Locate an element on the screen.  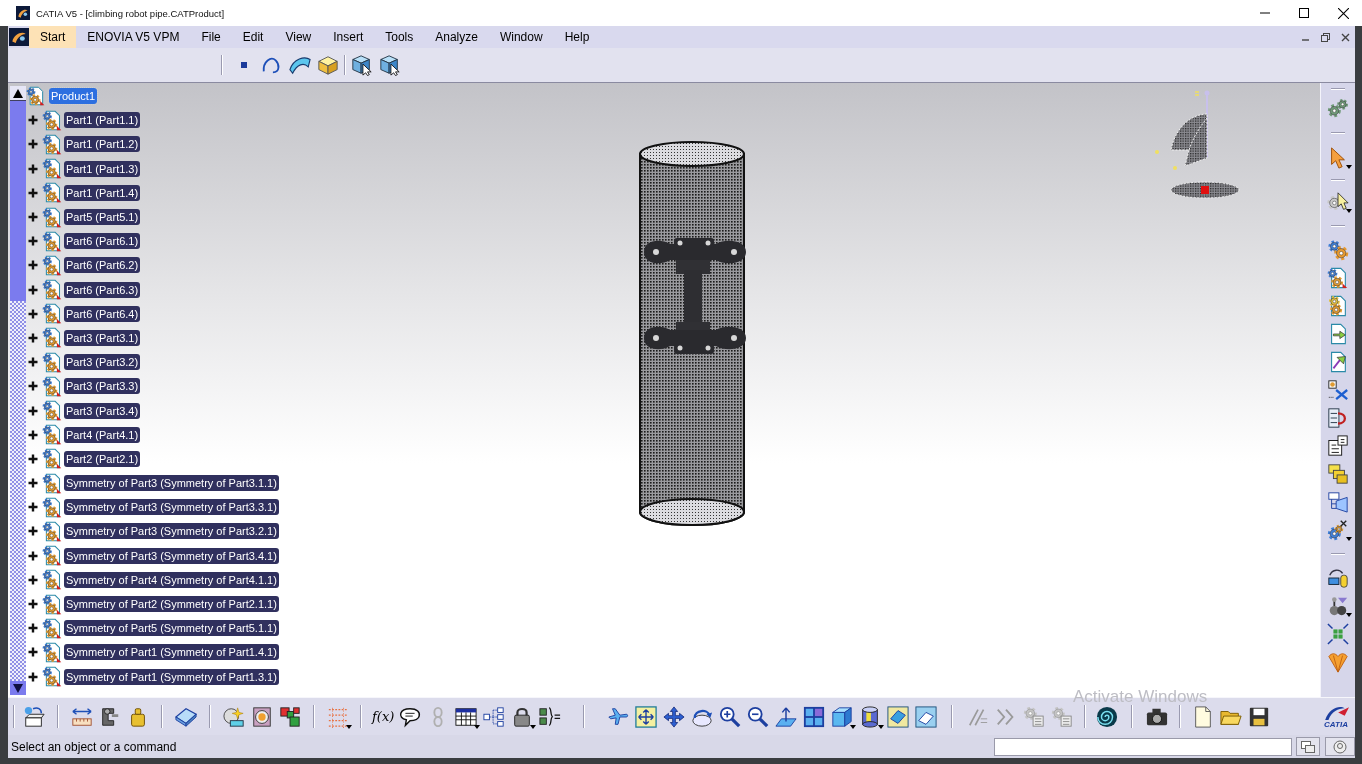
surface-icon is located at coordinates (300, 65).